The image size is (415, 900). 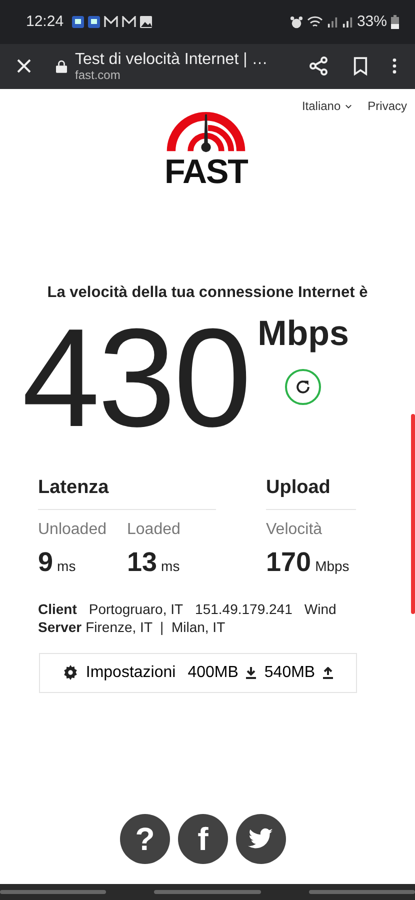 I want to click on privacy-link: Privacy, so click(x=387, y=106).